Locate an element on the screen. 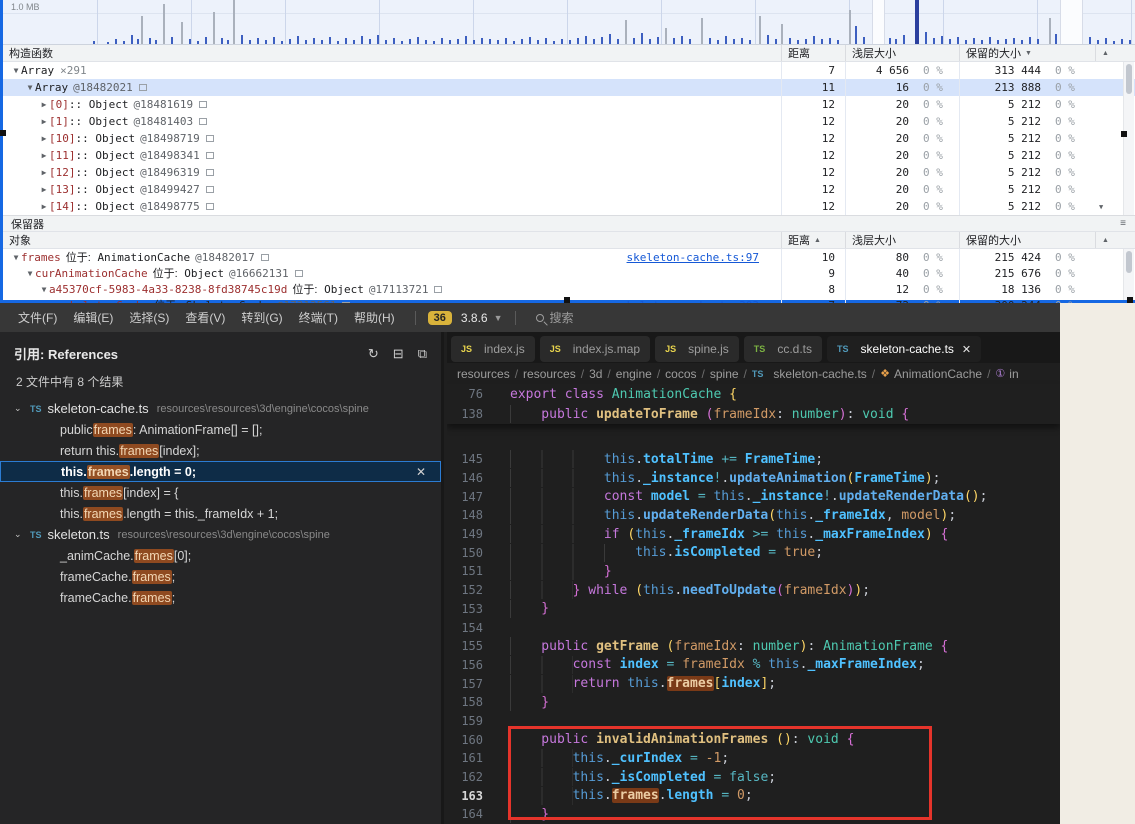  menu-item-转: 转到(G) is located at coordinates (261, 317).